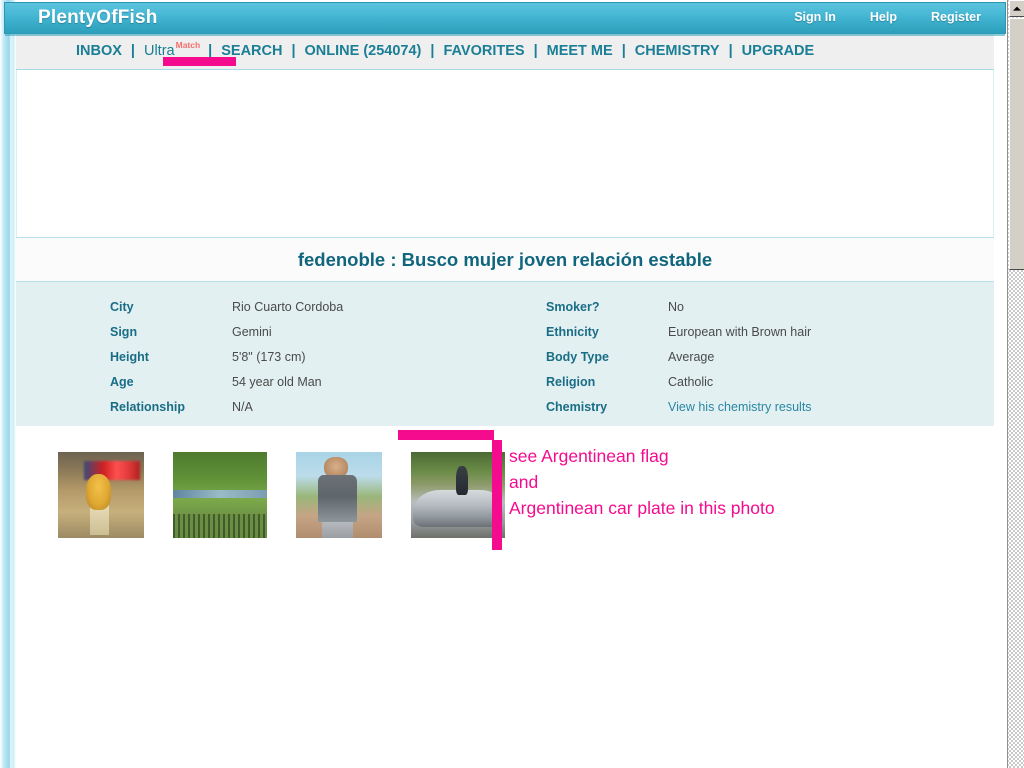  What do you see at coordinates (122, 382) in the screenshot?
I see `detail-label-age: Age` at bounding box center [122, 382].